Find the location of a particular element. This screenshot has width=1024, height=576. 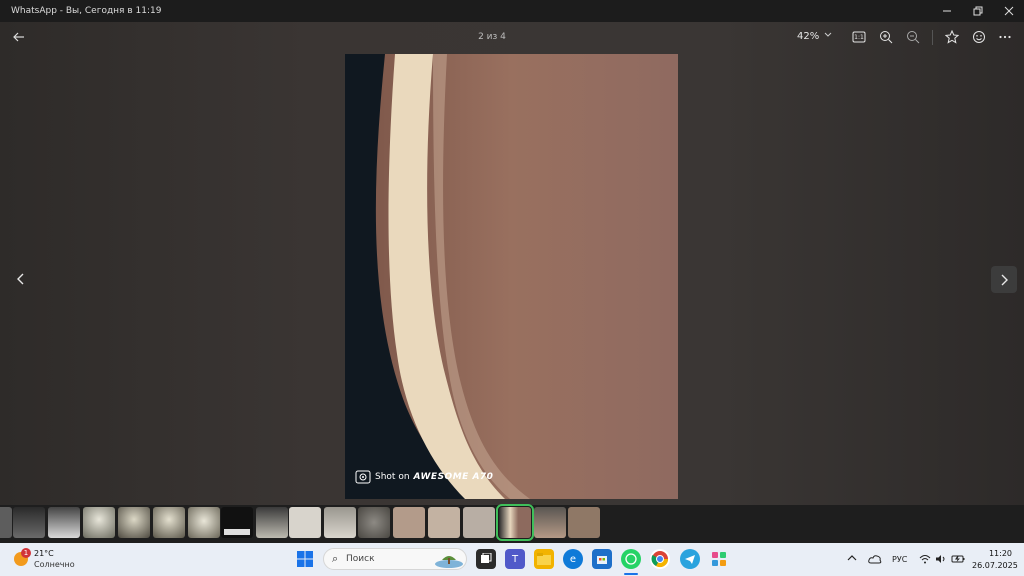

cloud-icon is located at coordinates (875, 560).